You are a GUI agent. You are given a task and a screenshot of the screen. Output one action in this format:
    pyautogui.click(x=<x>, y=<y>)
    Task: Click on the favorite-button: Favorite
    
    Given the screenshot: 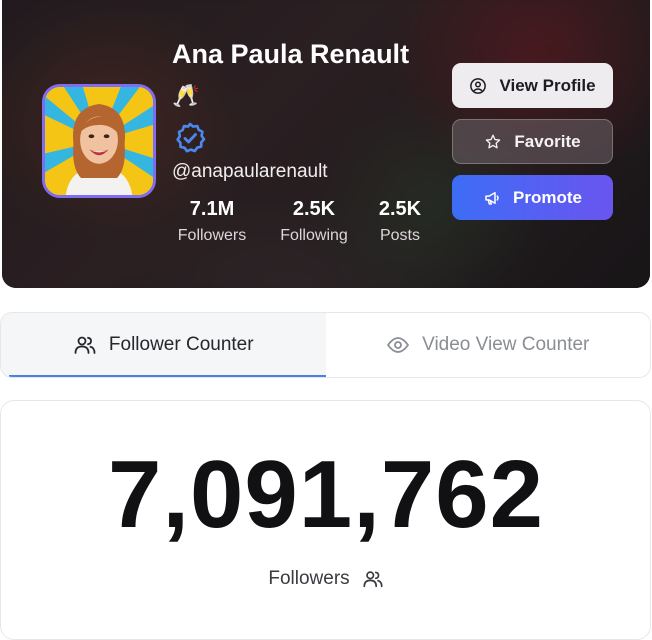 What is the action you would take?
    pyautogui.click(x=532, y=141)
    